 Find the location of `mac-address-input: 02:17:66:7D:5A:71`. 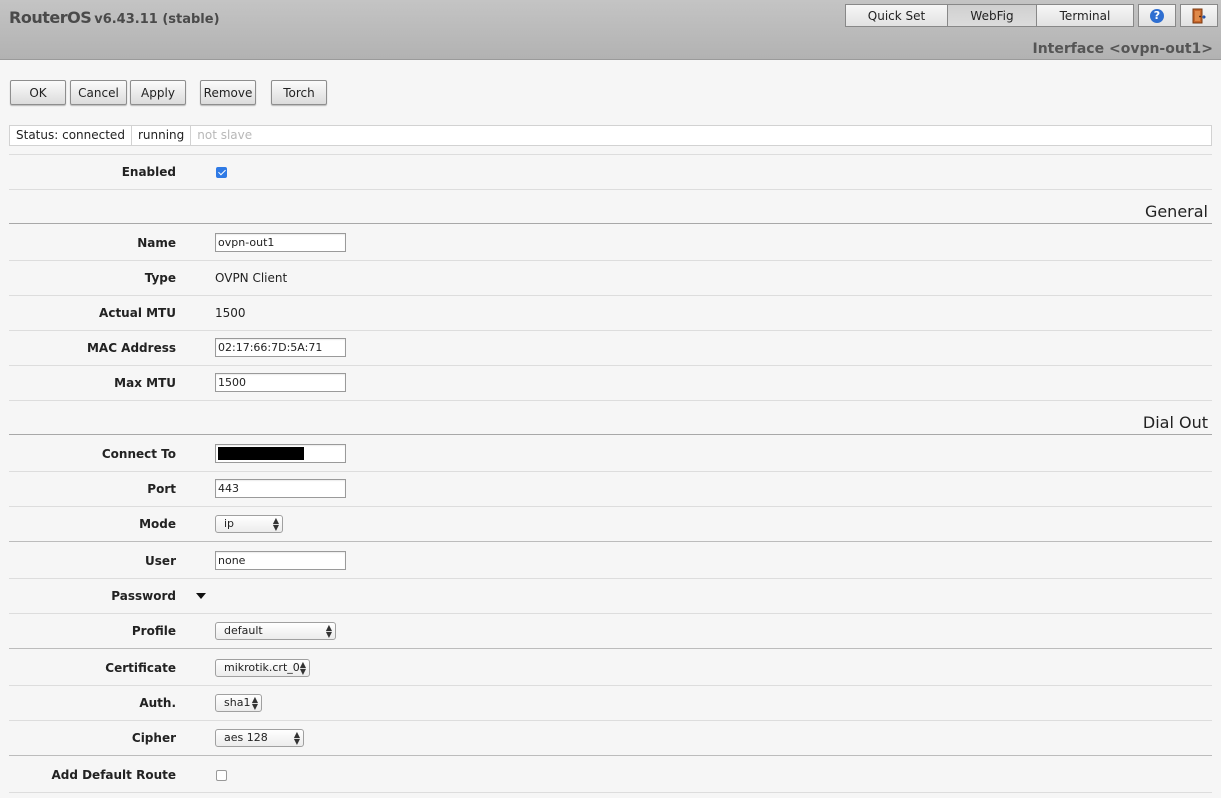

mac-address-input: 02:17:66:7D:5A:71 is located at coordinates (280, 347).